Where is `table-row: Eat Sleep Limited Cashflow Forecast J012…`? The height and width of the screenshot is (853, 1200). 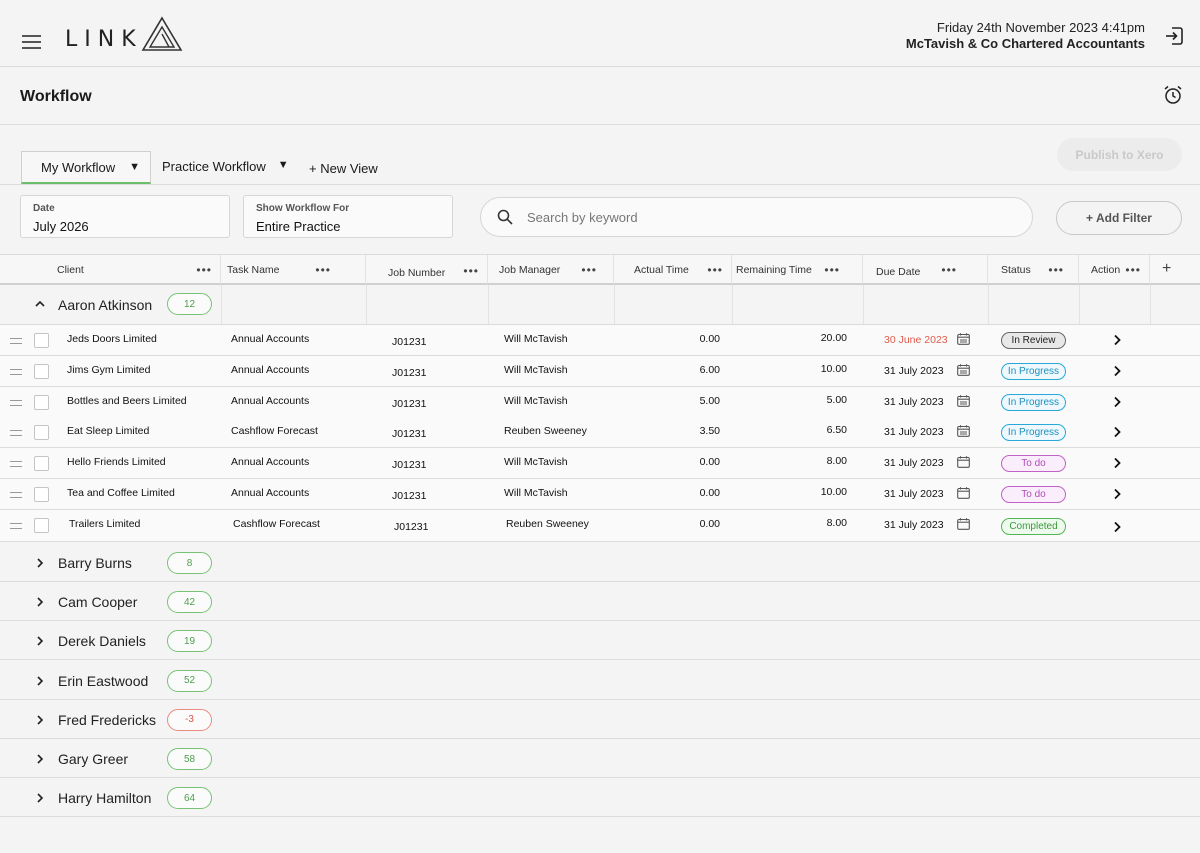
table-row: Eat Sleep Limited Cashflow Forecast J012… is located at coordinates (600, 432).